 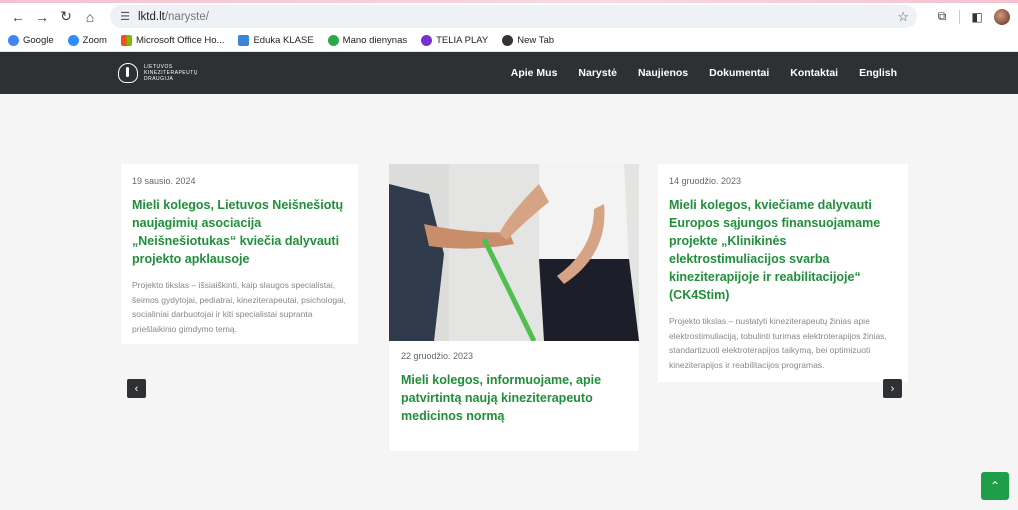 I want to click on news-date: 22 gruodžio. 2023, so click(x=437, y=356).